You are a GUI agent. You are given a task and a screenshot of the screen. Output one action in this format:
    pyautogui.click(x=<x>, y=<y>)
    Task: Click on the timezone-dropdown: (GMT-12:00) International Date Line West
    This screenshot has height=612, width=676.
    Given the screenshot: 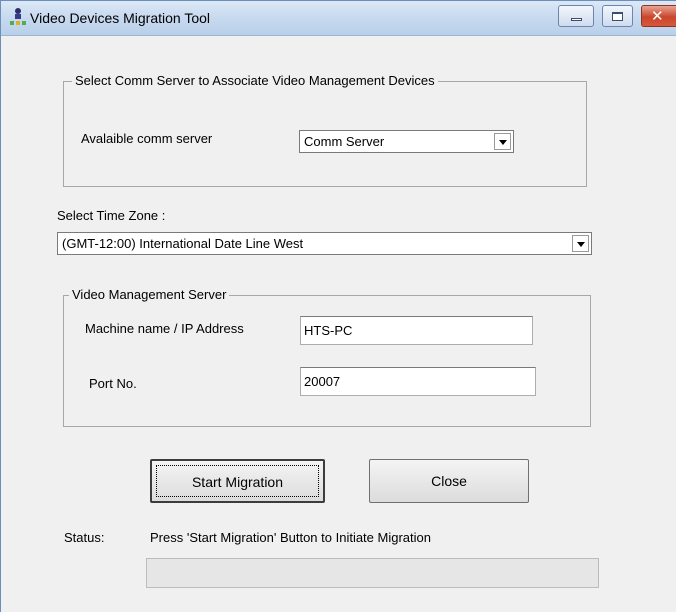 What is the action you would take?
    pyautogui.click(x=324, y=243)
    